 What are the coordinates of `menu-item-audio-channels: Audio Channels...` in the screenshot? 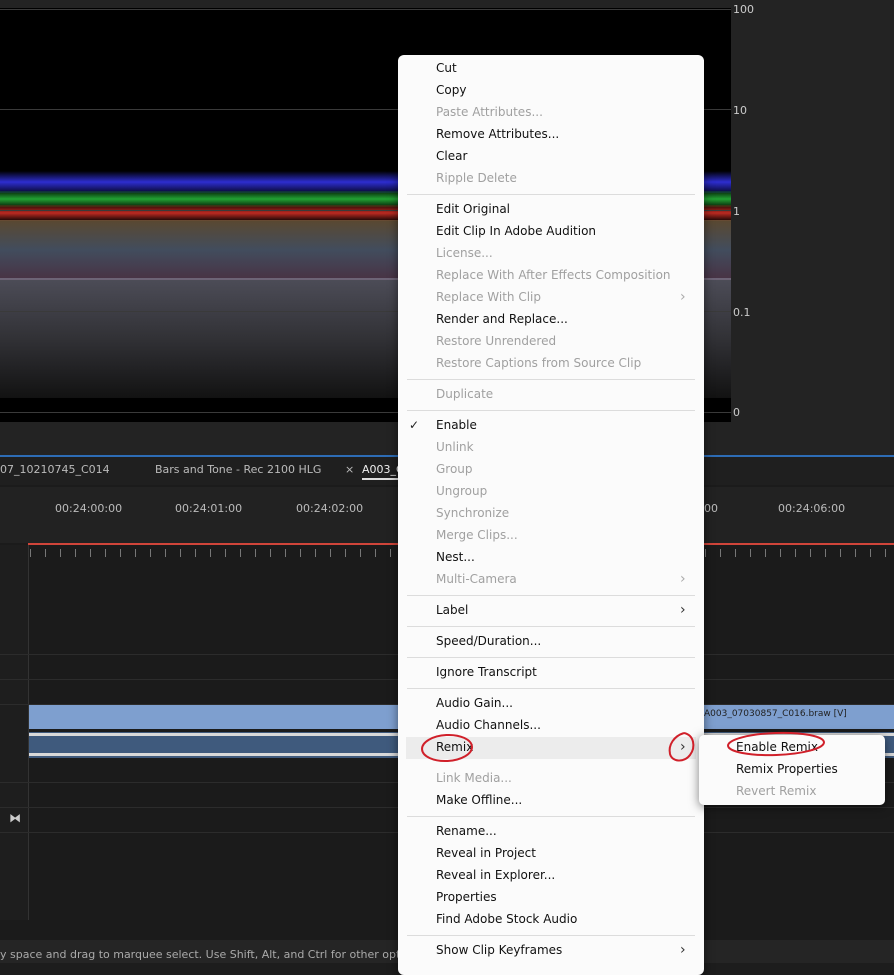 It's located at (551, 726).